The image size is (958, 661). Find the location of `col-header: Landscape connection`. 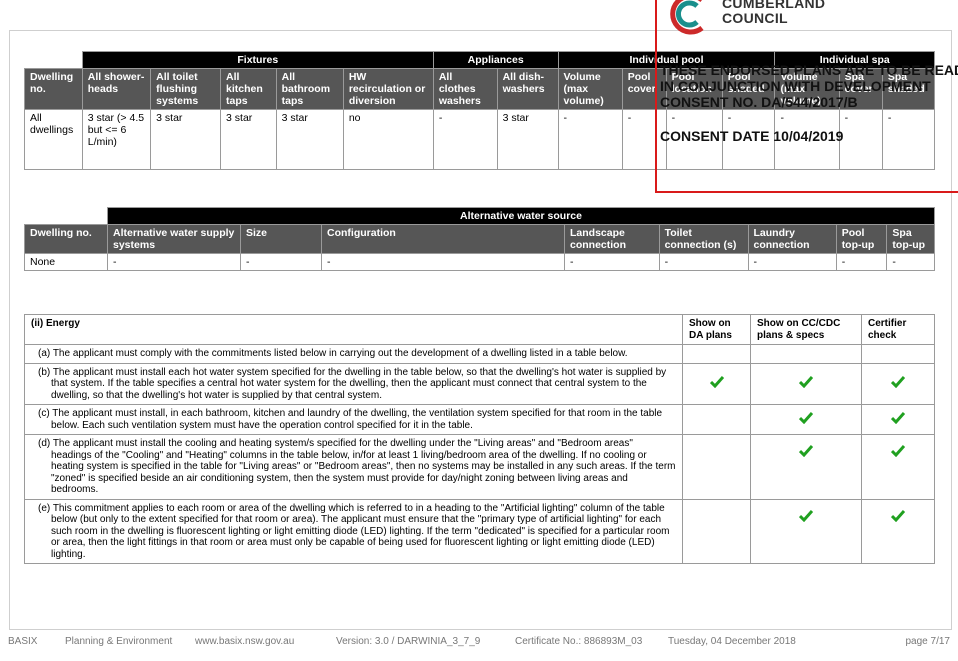

col-header: Landscape connection is located at coordinates (612, 239).